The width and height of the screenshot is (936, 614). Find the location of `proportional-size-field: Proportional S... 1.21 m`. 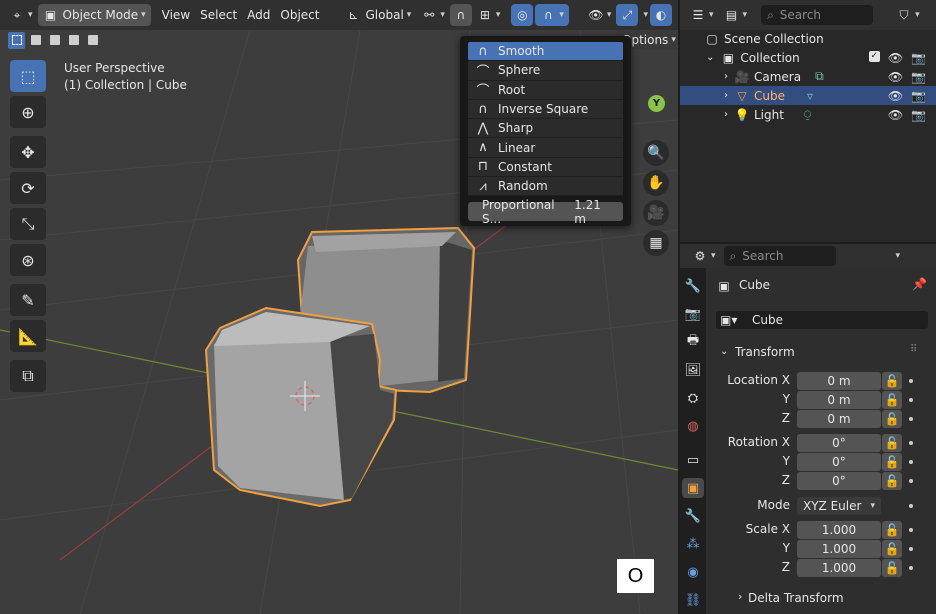

proportional-size-field: Proportional S... 1.21 m is located at coordinates (545, 212).